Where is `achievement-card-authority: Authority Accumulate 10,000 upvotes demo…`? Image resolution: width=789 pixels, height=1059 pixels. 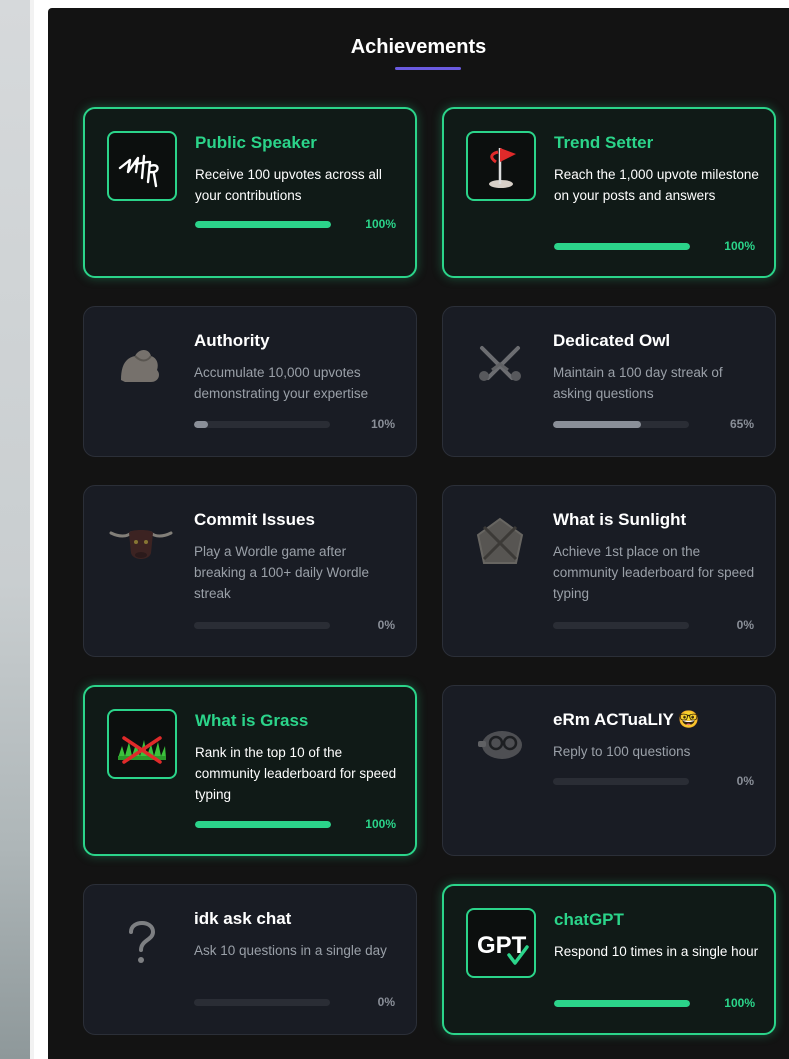 achievement-card-authority: Authority Accumulate 10,000 upvotes demo… is located at coordinates (250, 381).